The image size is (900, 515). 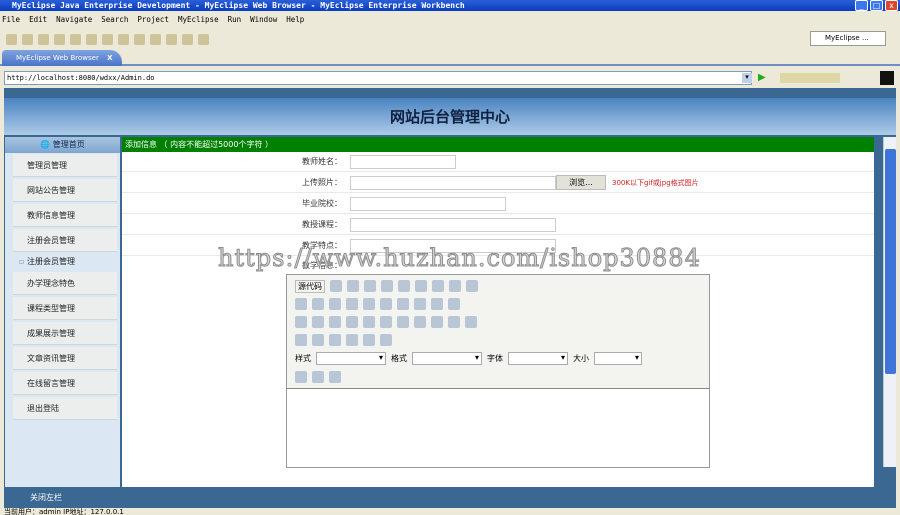 I want to click on menu-run: Run, so click(x=235, y=20).